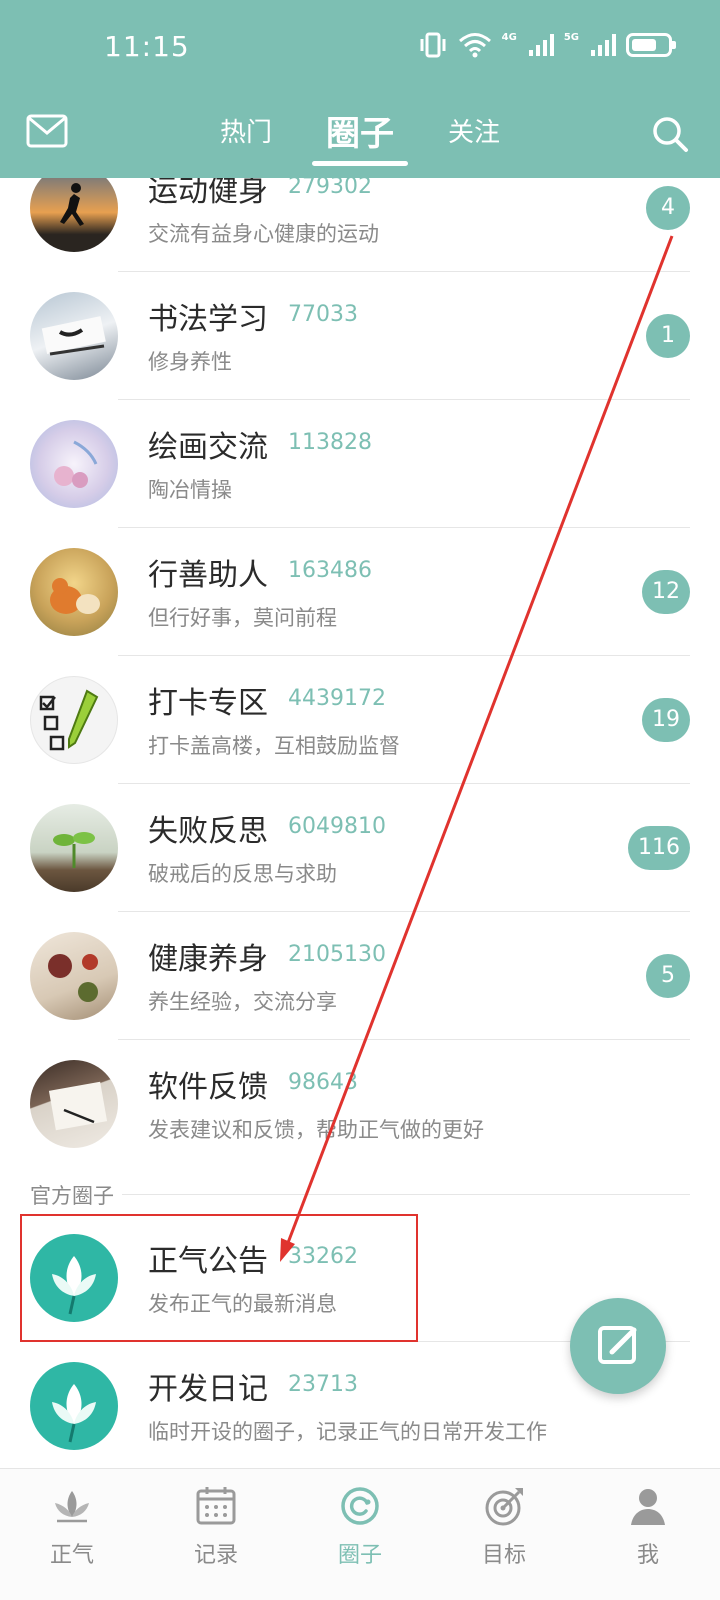 The width and height of the screenshot is (720, 1600). I want to click on circle-desc: 修身养性, so click(190, 362).